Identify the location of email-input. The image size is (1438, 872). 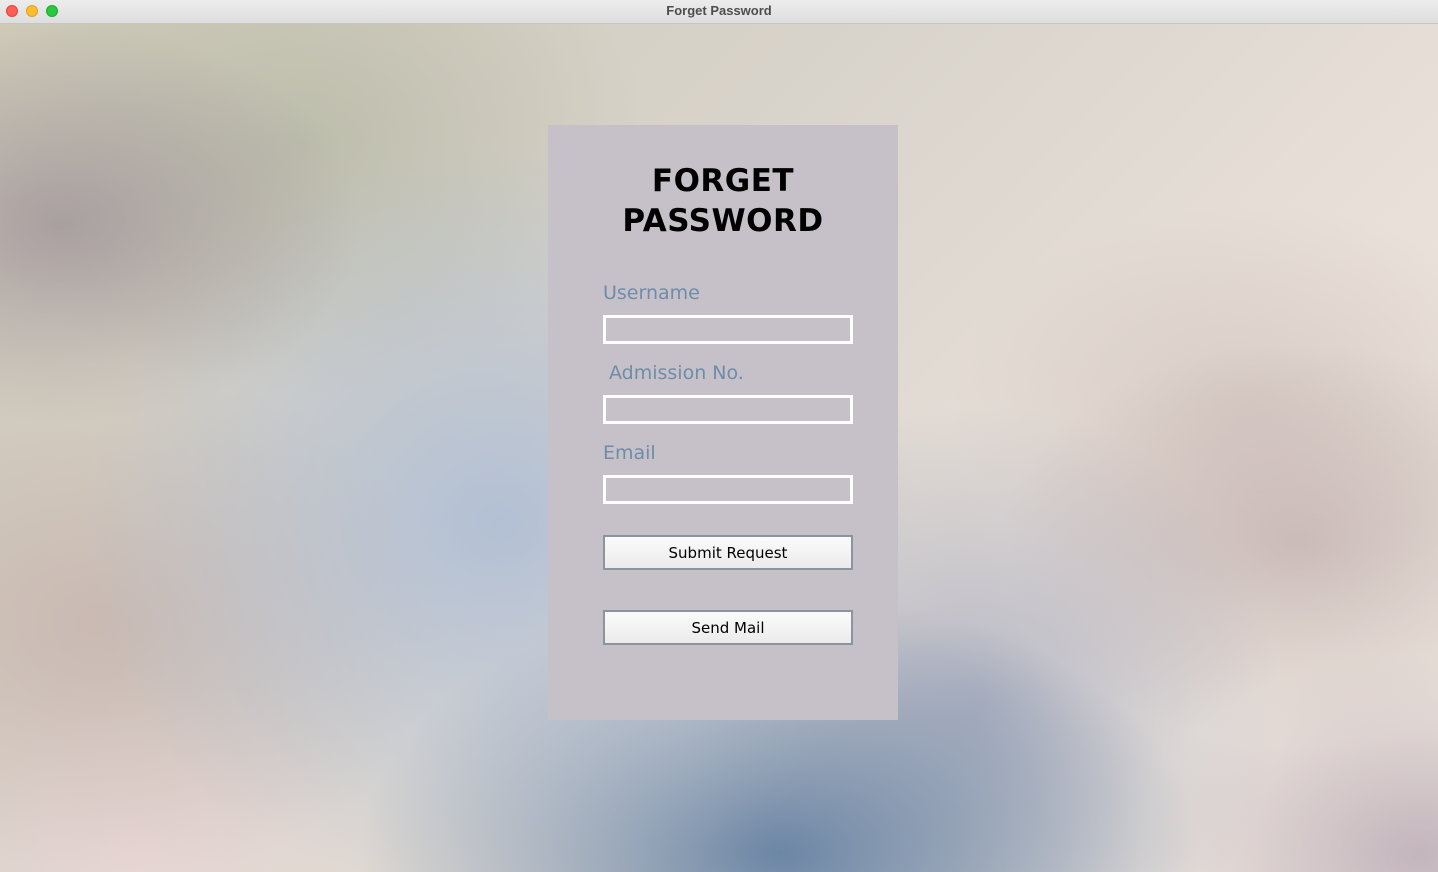
(728, 489).